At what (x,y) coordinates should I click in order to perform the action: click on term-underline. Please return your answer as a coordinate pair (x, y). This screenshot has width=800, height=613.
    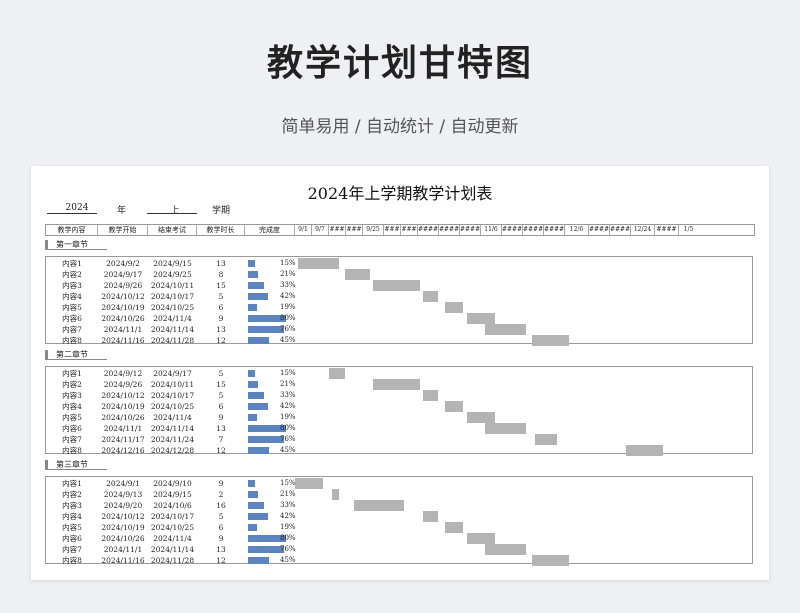
    Looking at the image, I should click on (172, 213).